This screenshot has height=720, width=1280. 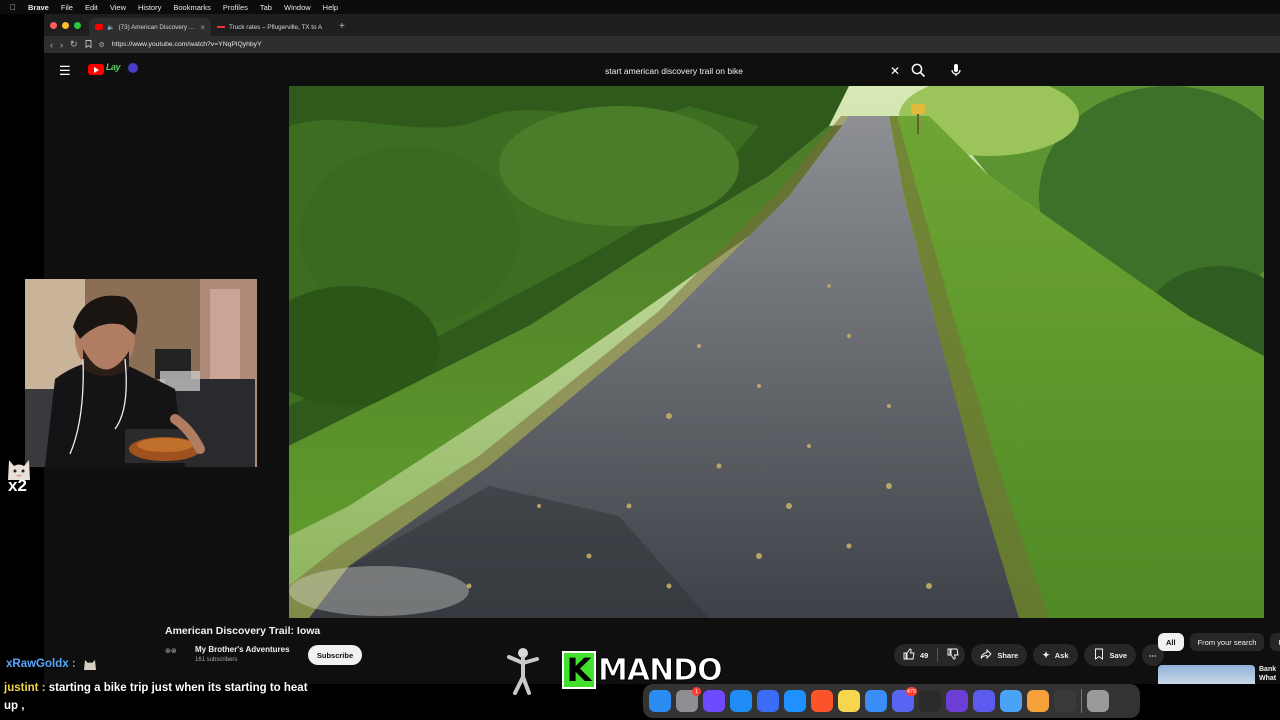 I want to click on proton-vpn-icon, so click(x=714, y=701).